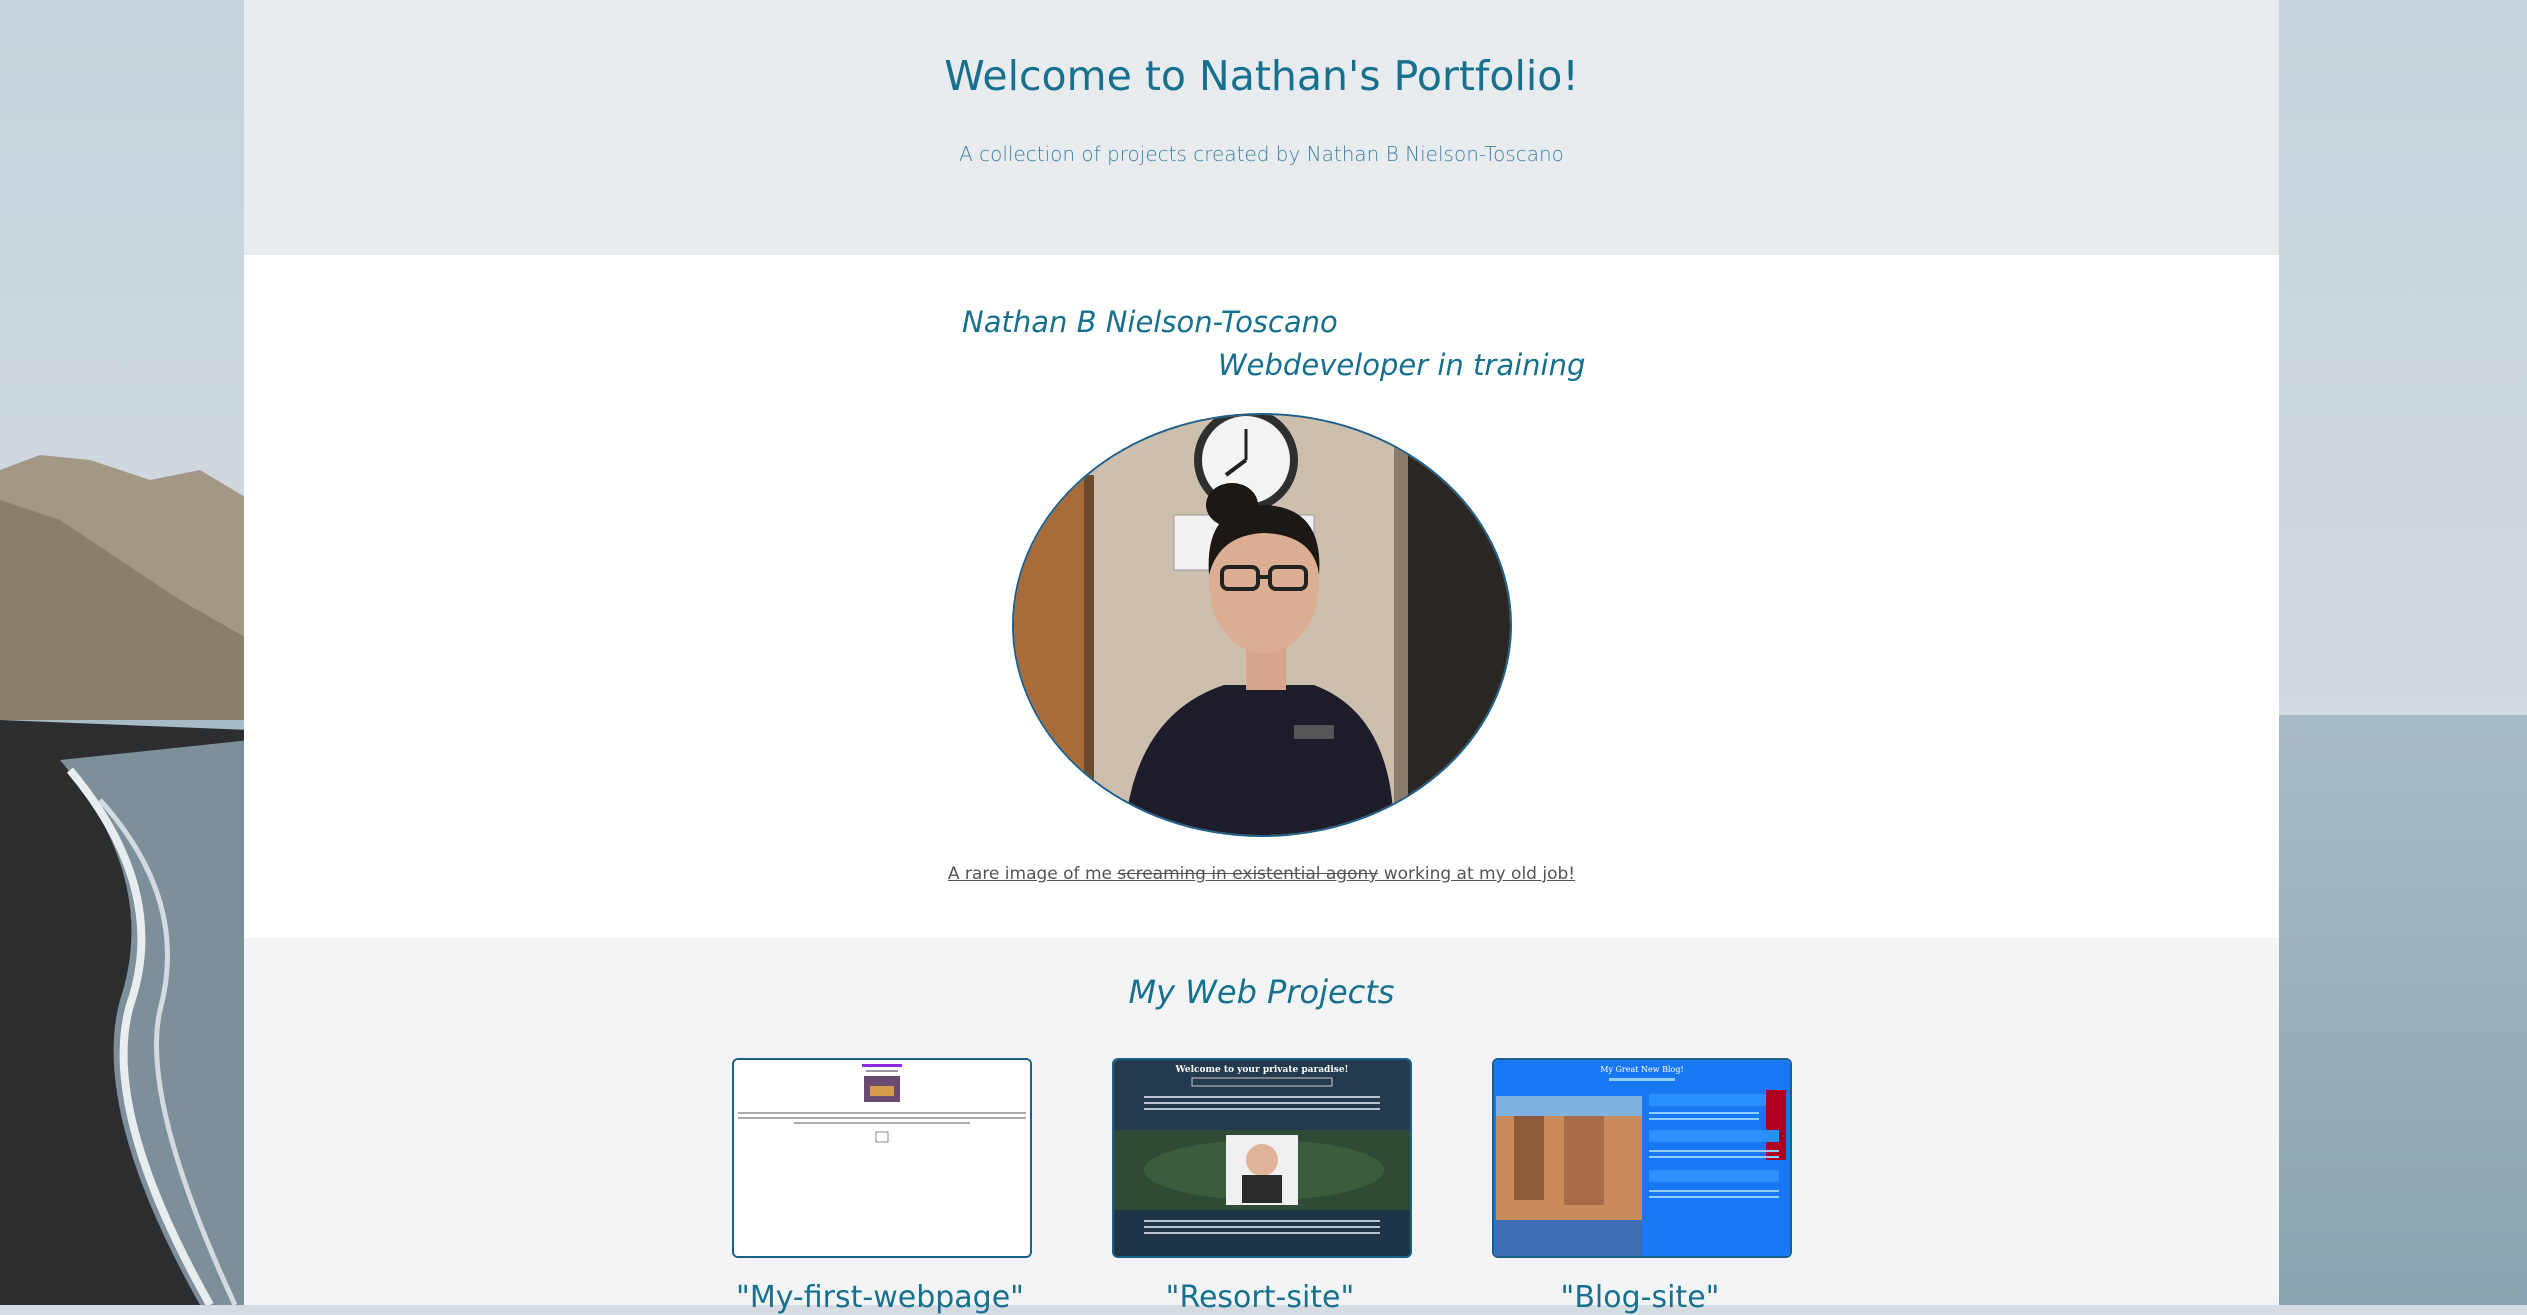 This screenshot has width=2527, height=1315. I want to click on profile-photo, so click(1262, 625).